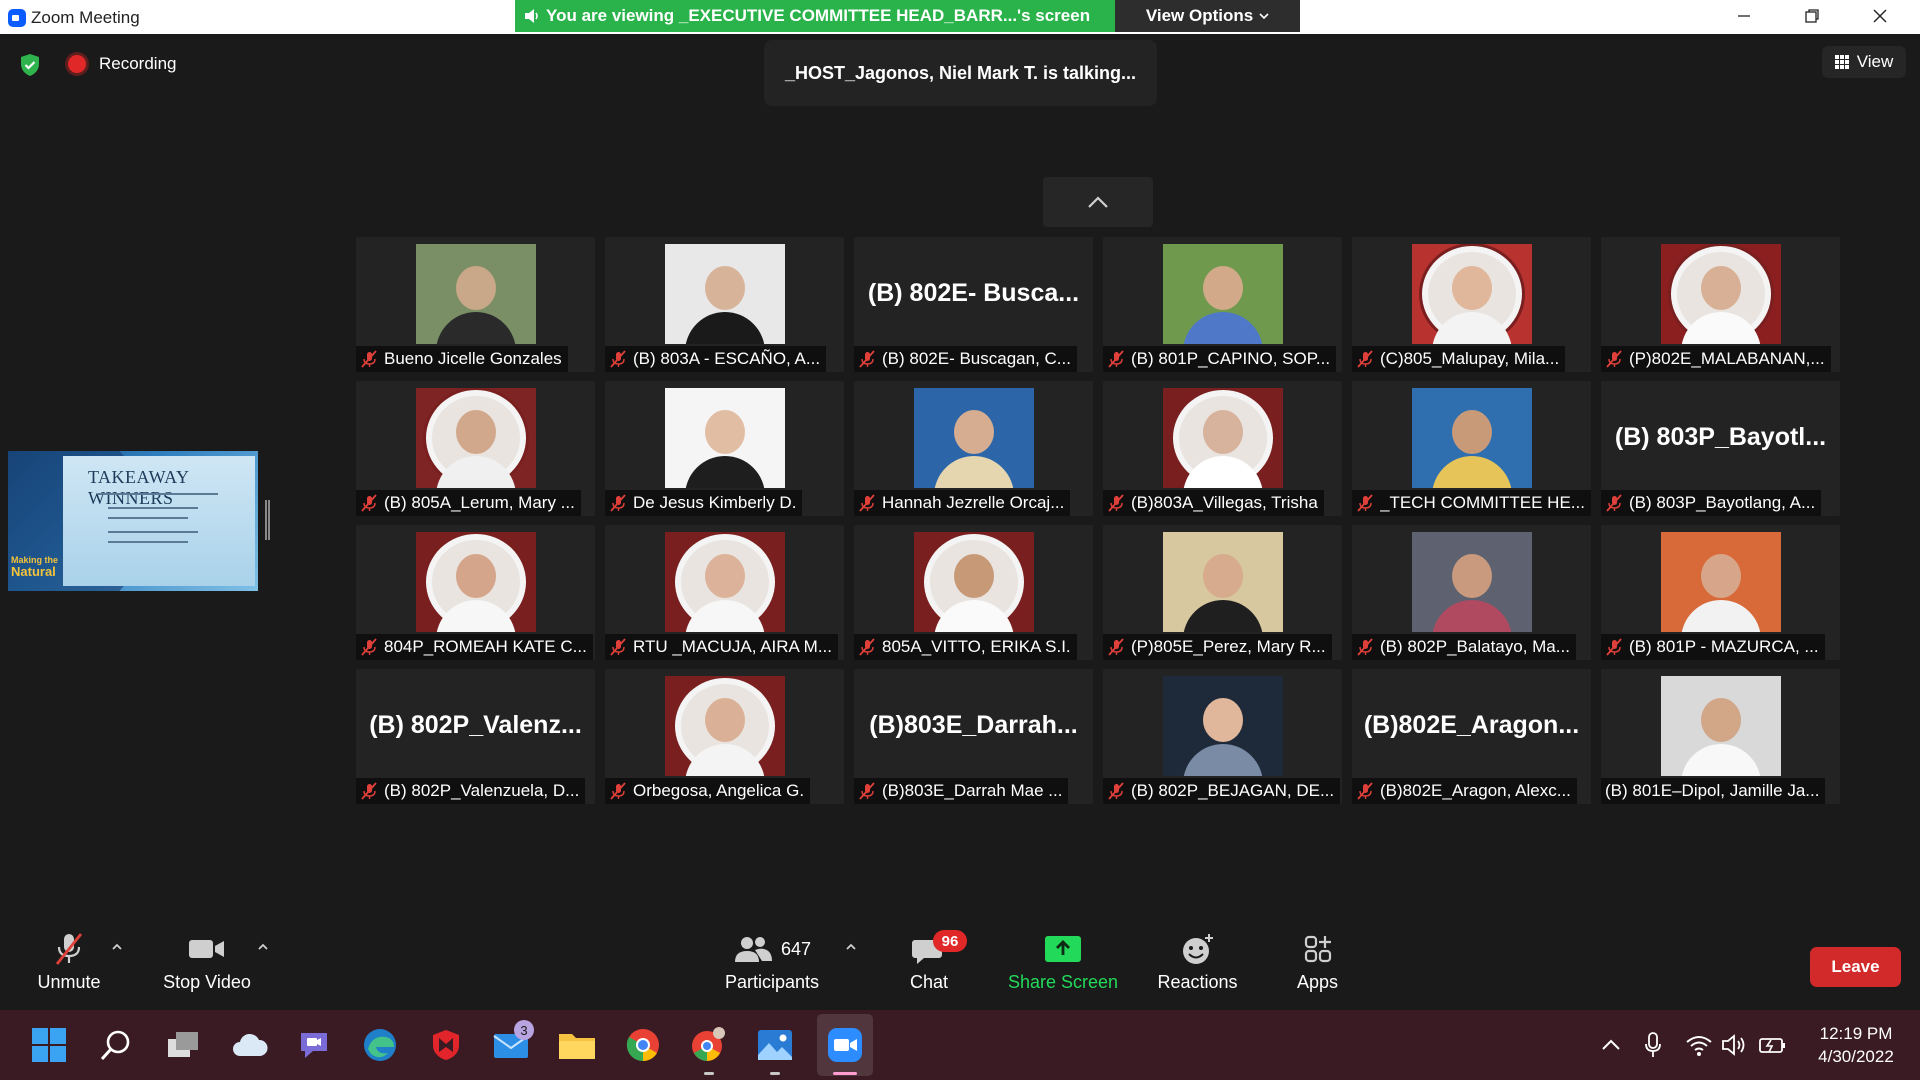  What do you see at coordinates (314, 1045) in the screenshot?
I see `teams-chat-button` at bounding box center [314, 1045].